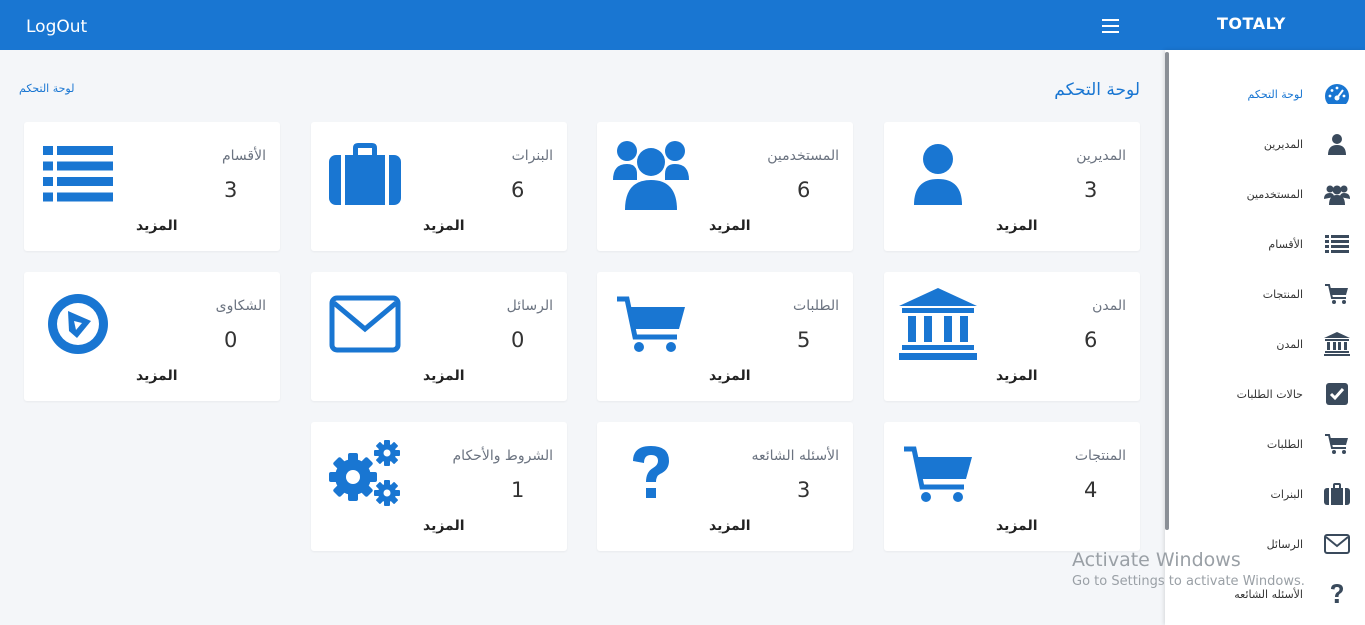  I want to click on stat-card-products: المنتجات 4 المزيد, so click(1012, 486).